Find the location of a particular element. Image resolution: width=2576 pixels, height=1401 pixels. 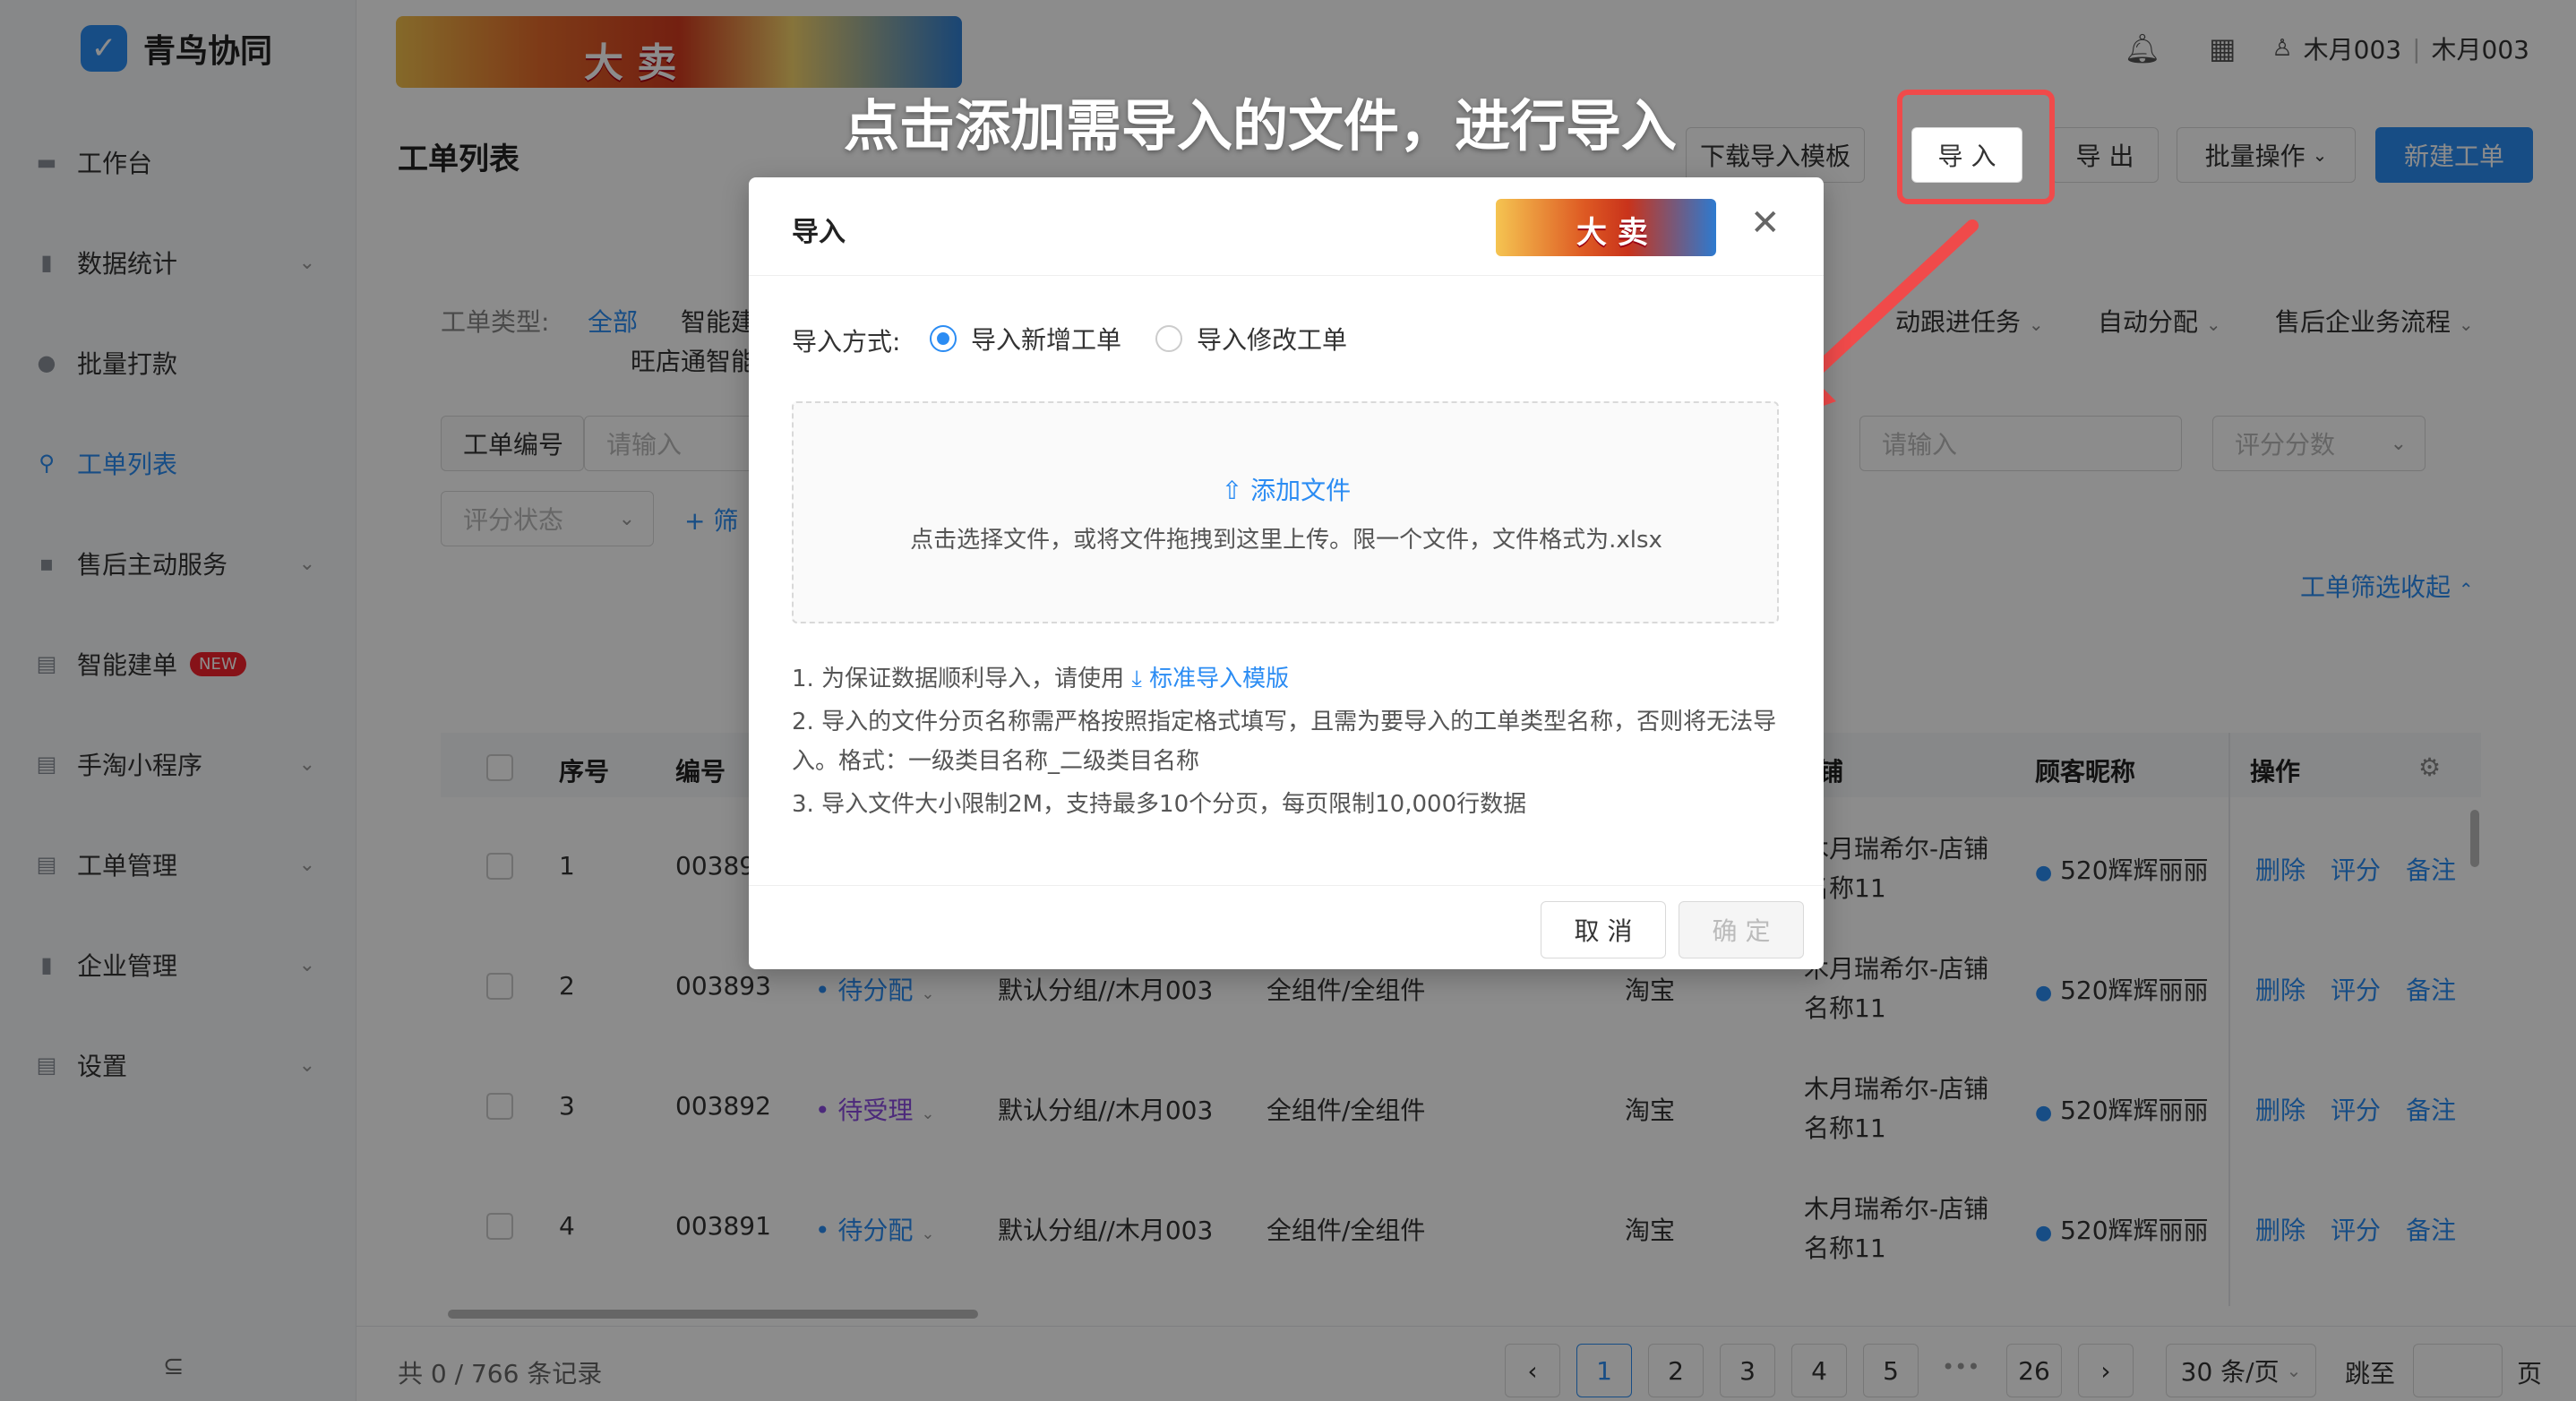

note-1: 1. 为保证数据顺利导入，请使用 ⤓ 标准导入模版 is located at coordinates (1289, 679).